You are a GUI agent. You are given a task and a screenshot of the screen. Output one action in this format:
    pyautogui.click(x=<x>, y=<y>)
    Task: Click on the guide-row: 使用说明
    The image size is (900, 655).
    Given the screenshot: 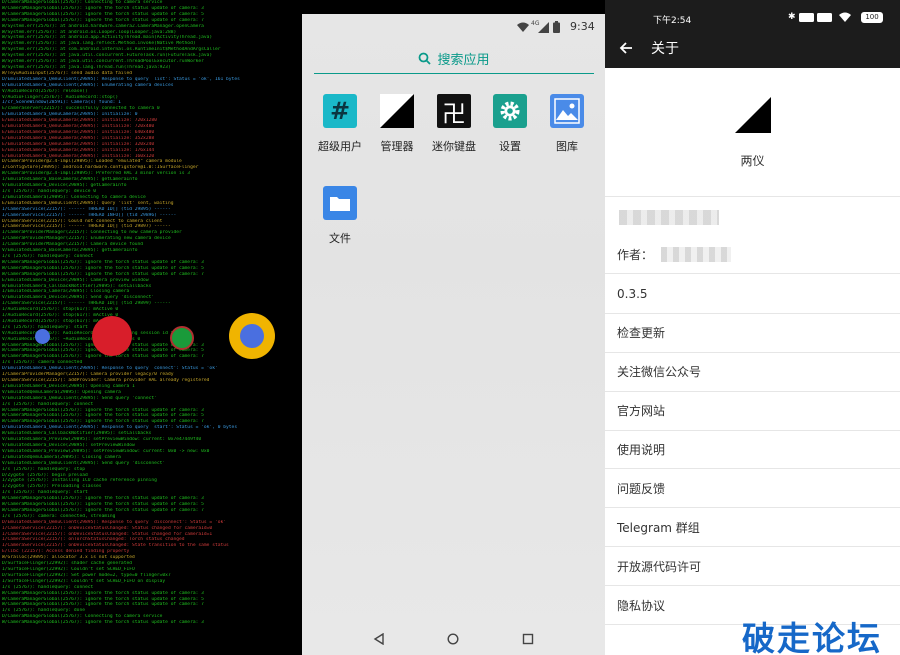 What is the action you would take?
    pyautogui.click(x=752, y=450)
    